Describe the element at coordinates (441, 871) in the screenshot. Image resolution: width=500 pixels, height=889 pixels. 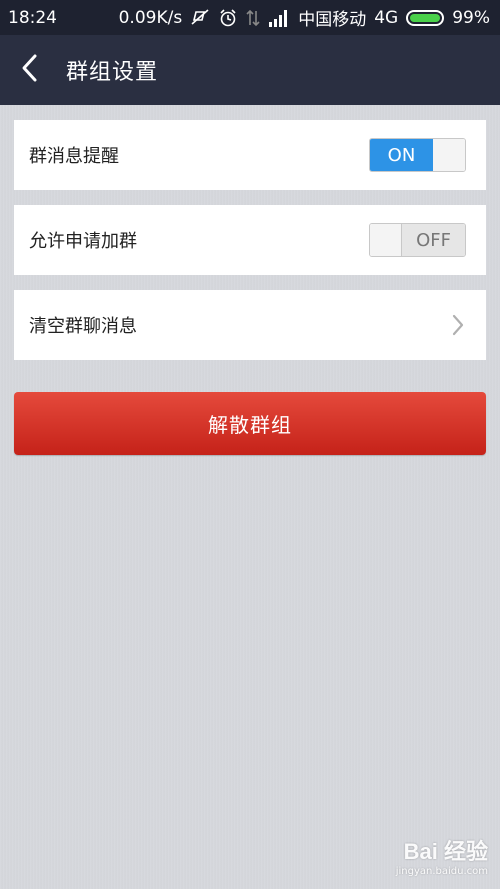
I see `watermark-url: jingyan.baidu.com` at that location.